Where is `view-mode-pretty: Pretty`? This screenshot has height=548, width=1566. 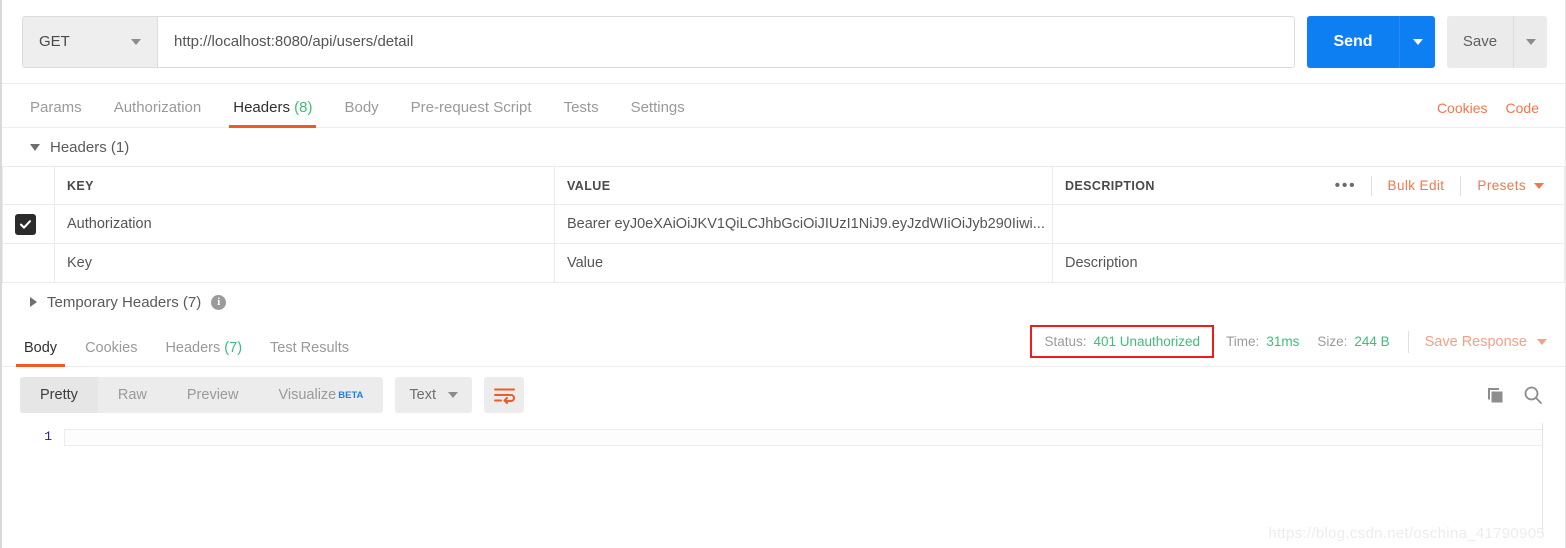
view-mode-pretty: Pretty is located at coordinates (59, 395).